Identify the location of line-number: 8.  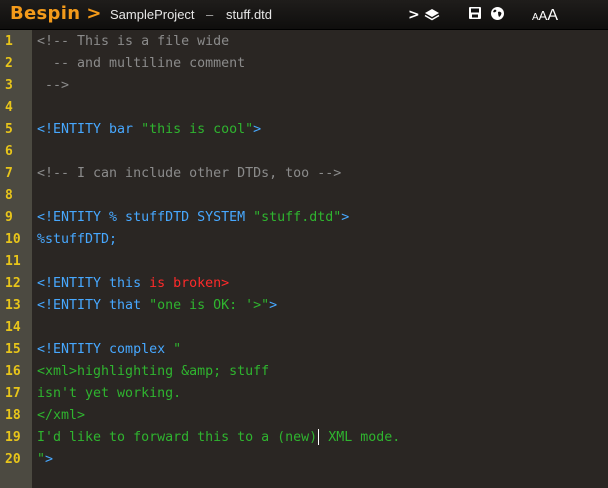
(9, 195).